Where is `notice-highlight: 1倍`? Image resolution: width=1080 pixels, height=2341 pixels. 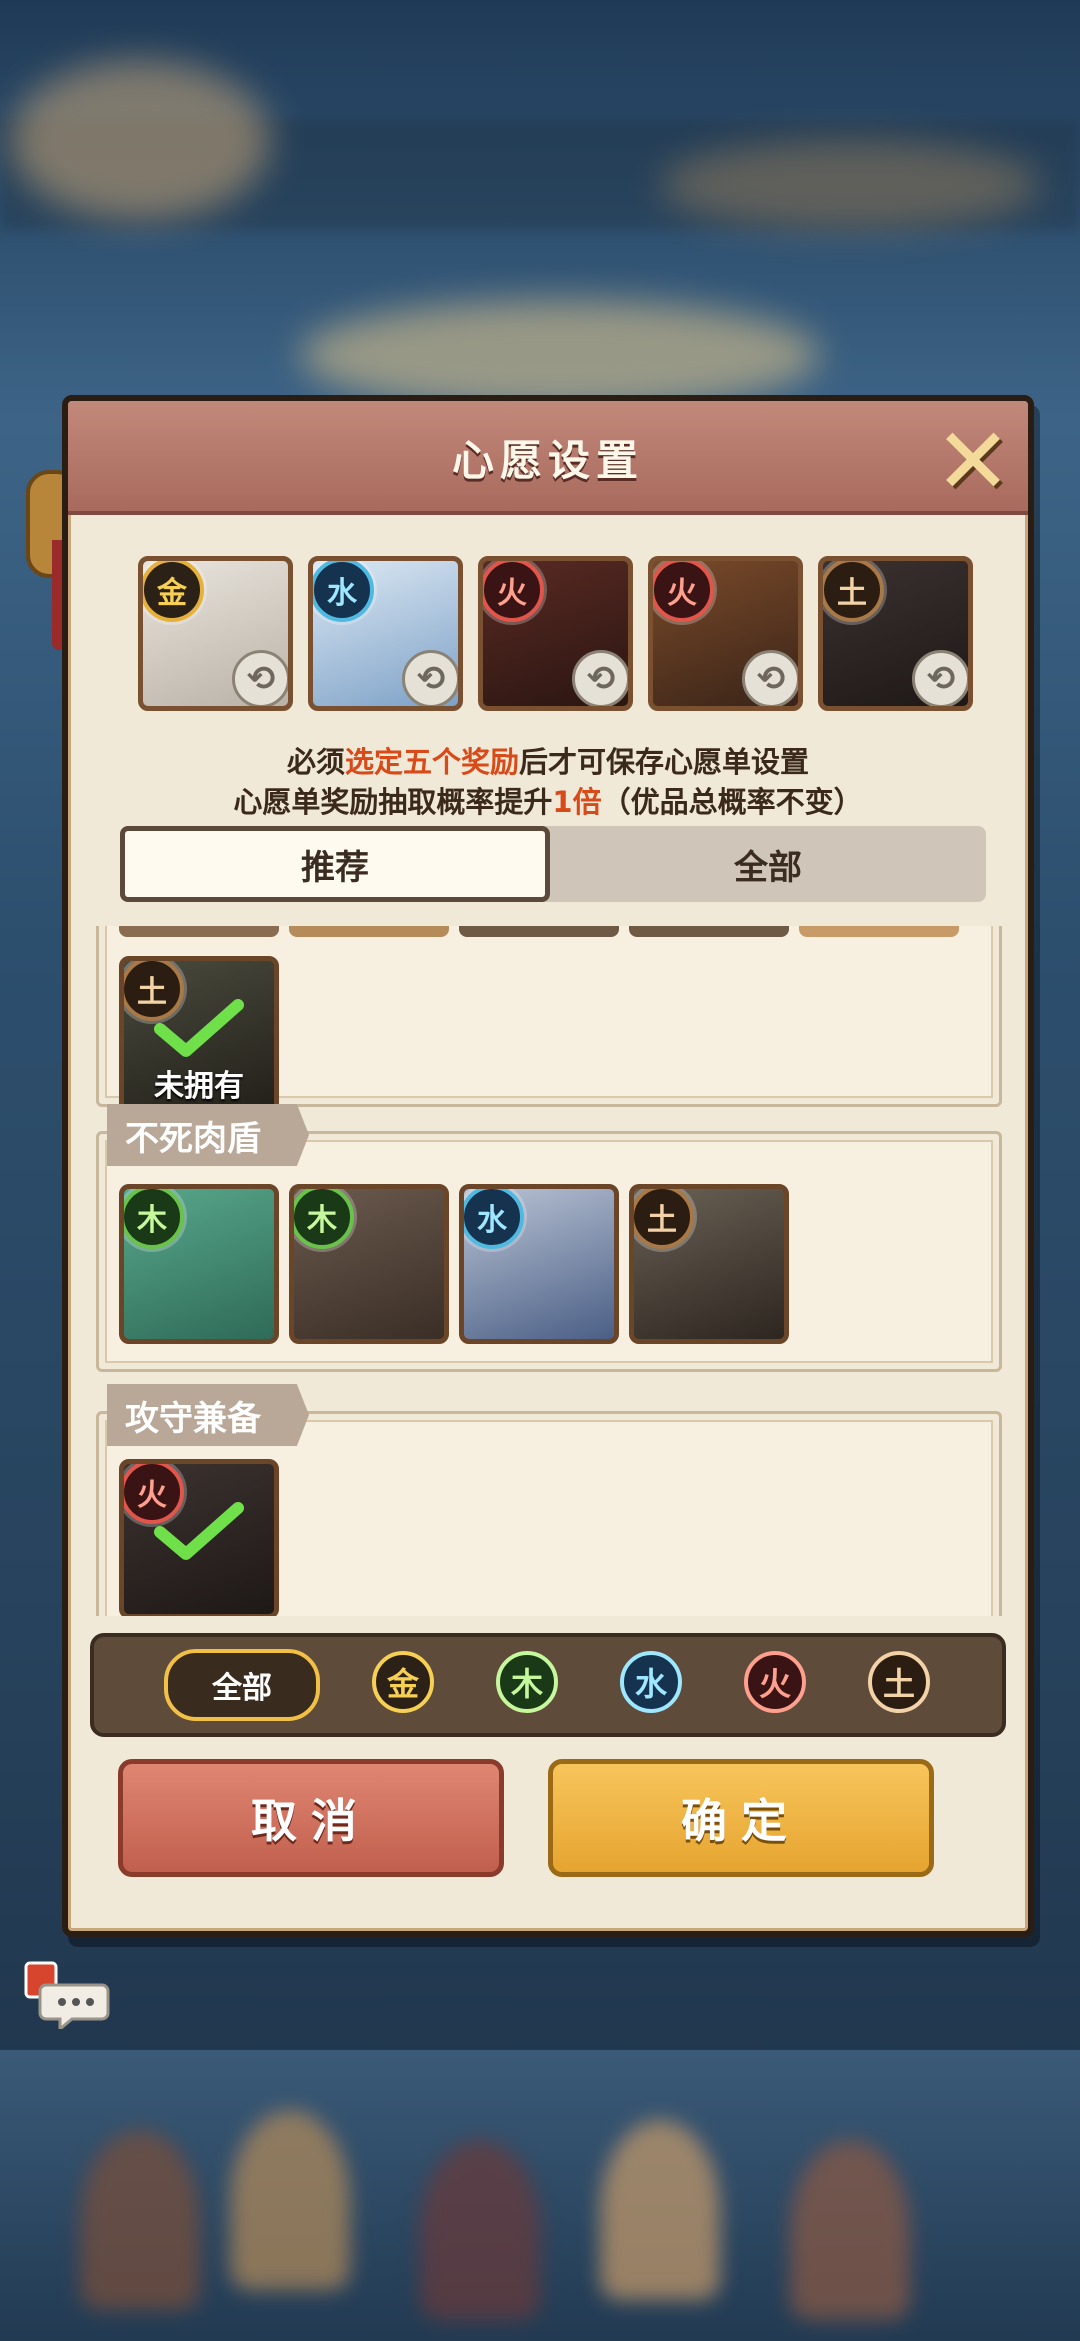
notice-highlight: 1倍 is located at coordinates (577, 802).